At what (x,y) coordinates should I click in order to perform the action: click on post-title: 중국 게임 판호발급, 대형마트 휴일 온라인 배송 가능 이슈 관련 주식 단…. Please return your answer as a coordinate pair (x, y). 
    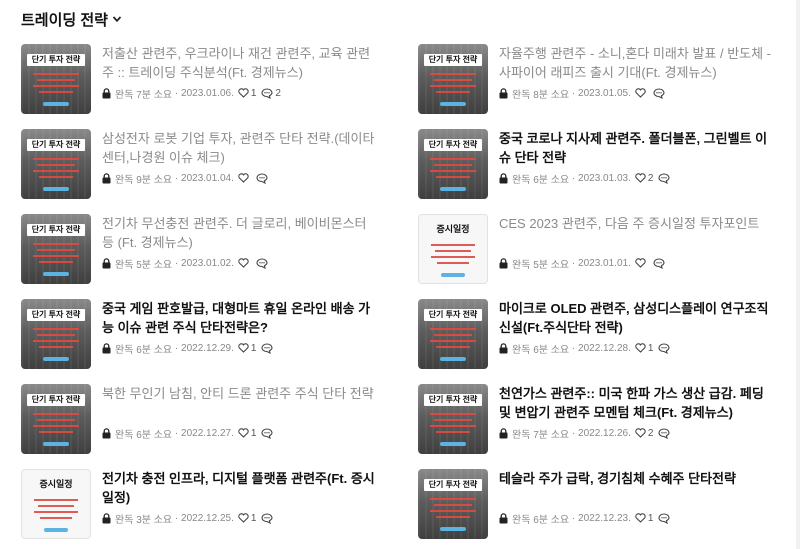
    Looking at the image, I should click on (239, 318).